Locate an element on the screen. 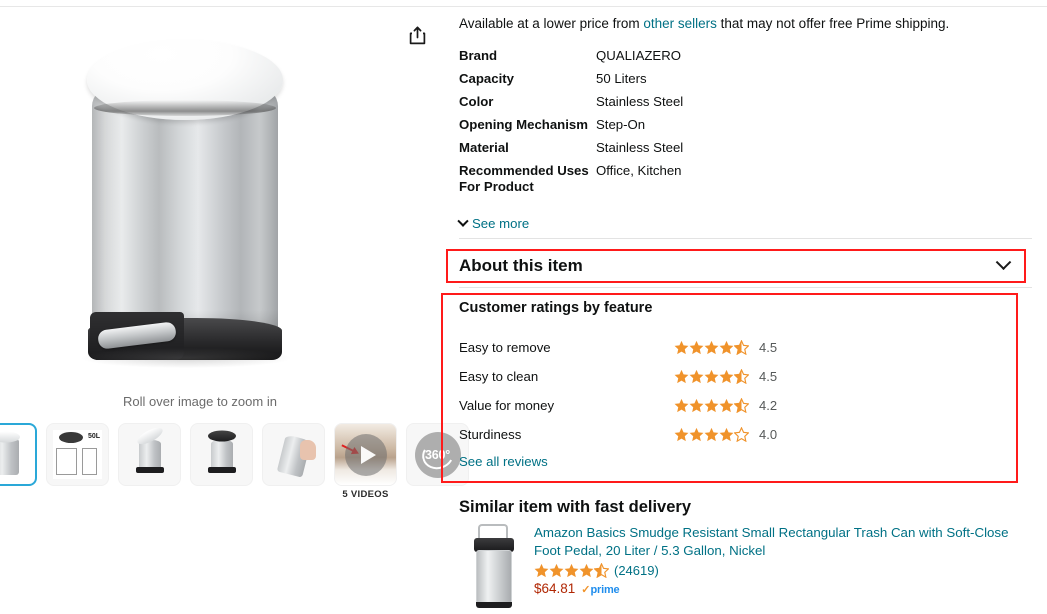 Image resolution: width=1047 pixels, height=614 pixels. videos-count-label: 5 VIDEOS is located at coordinates (365, 494).